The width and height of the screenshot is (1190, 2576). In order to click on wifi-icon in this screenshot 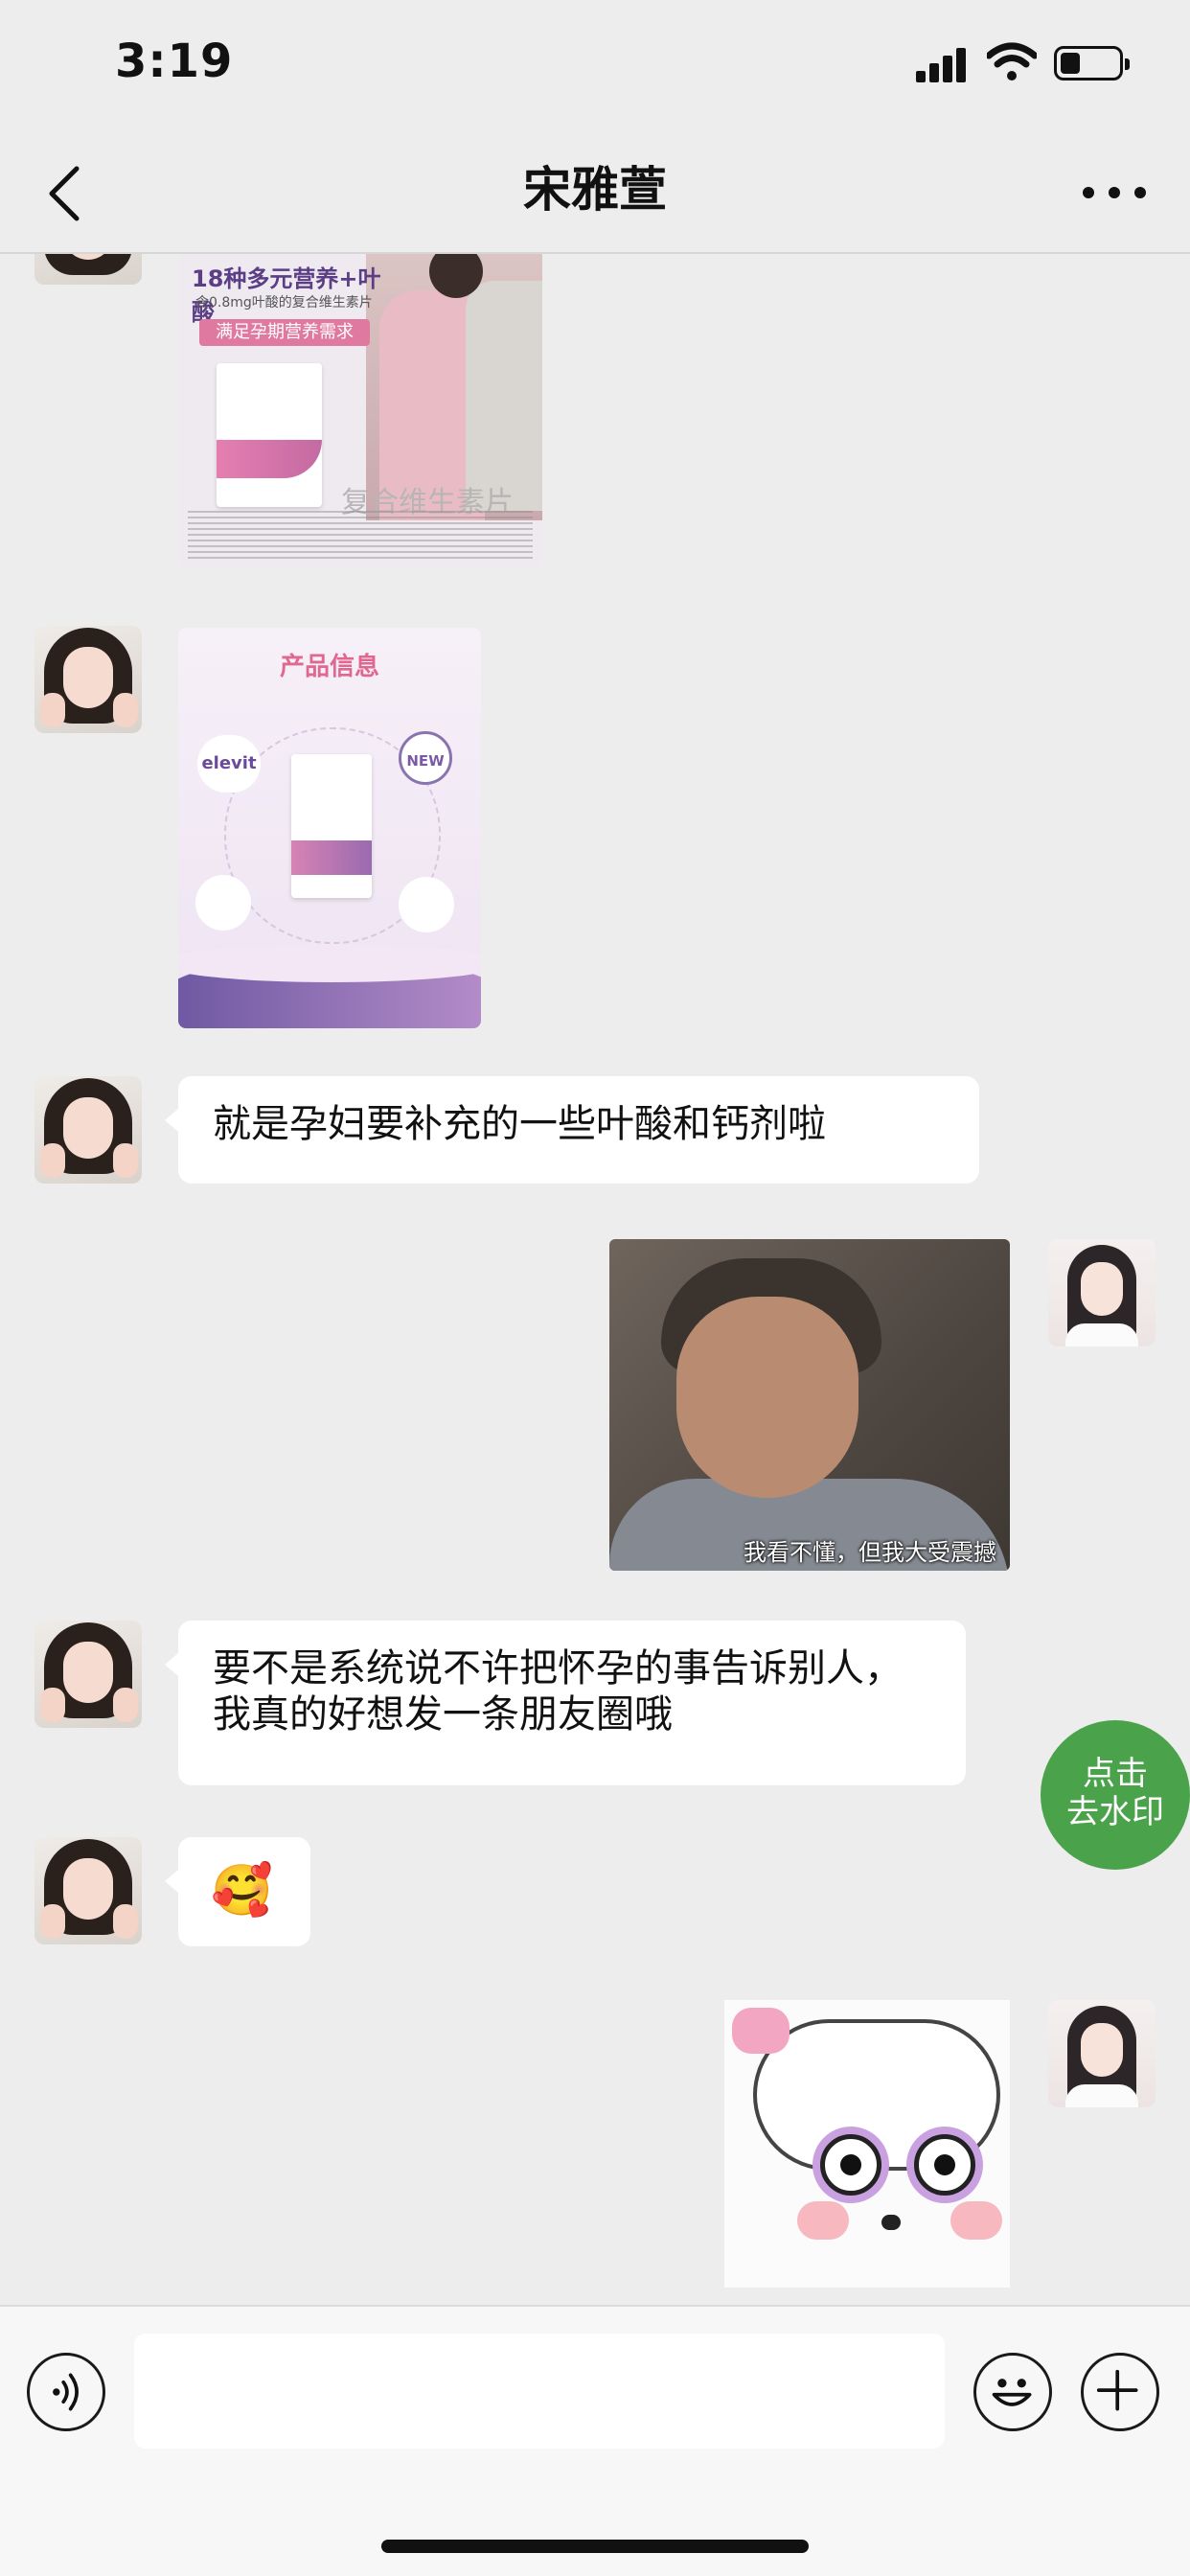, I will do `click(1012, 61)`.